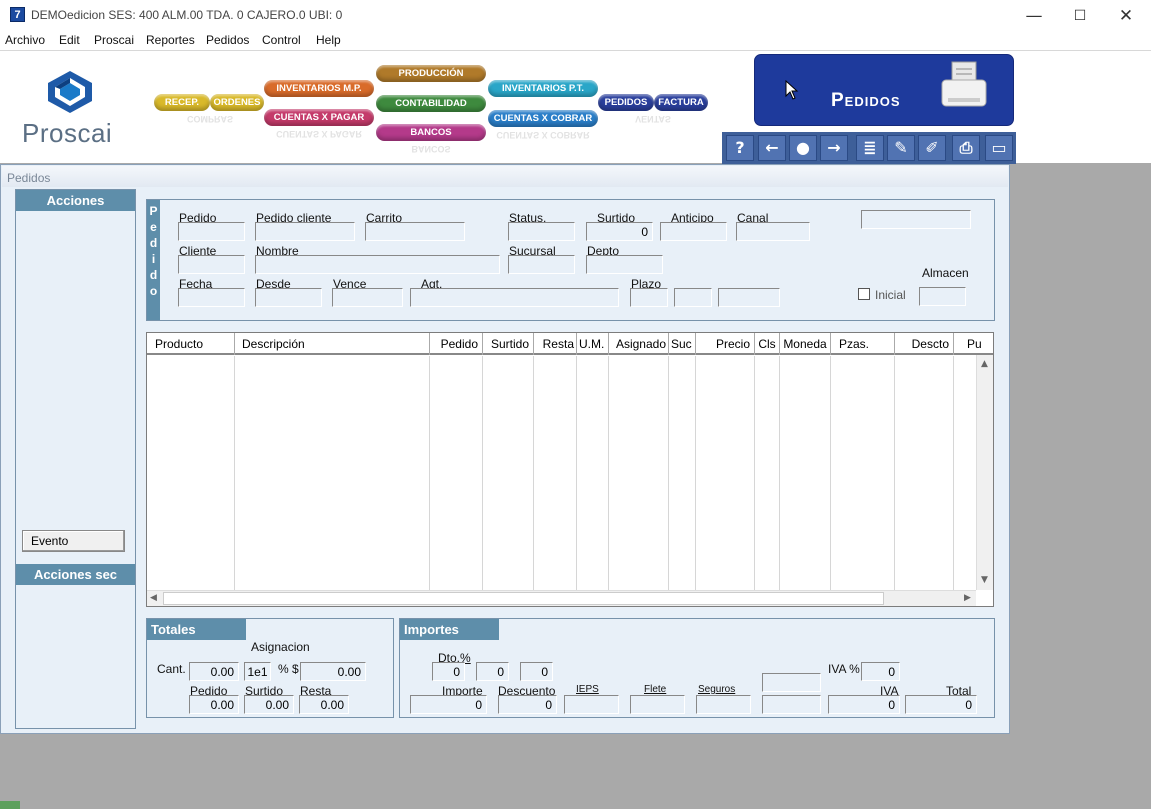  I want to click on desde-field, so click(288, 297).